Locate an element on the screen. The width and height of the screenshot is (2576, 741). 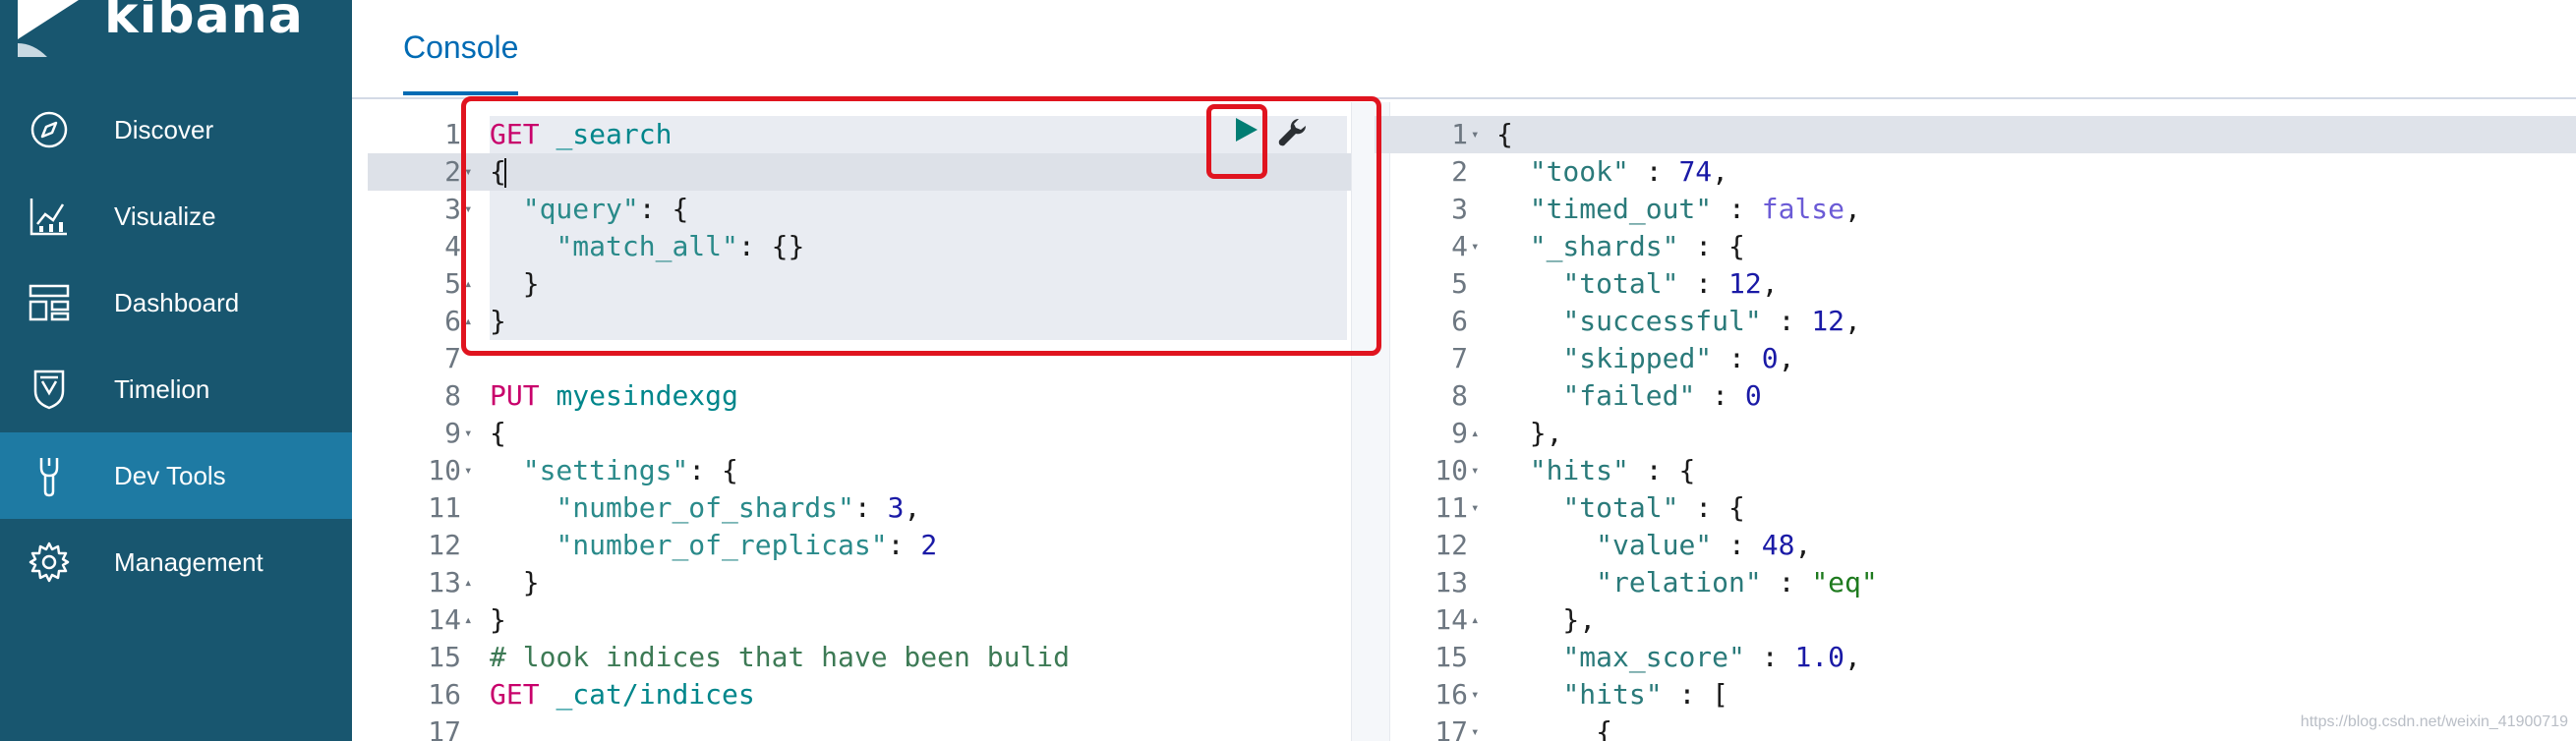
code-token: "total" is located at coordinates (1620, 507).